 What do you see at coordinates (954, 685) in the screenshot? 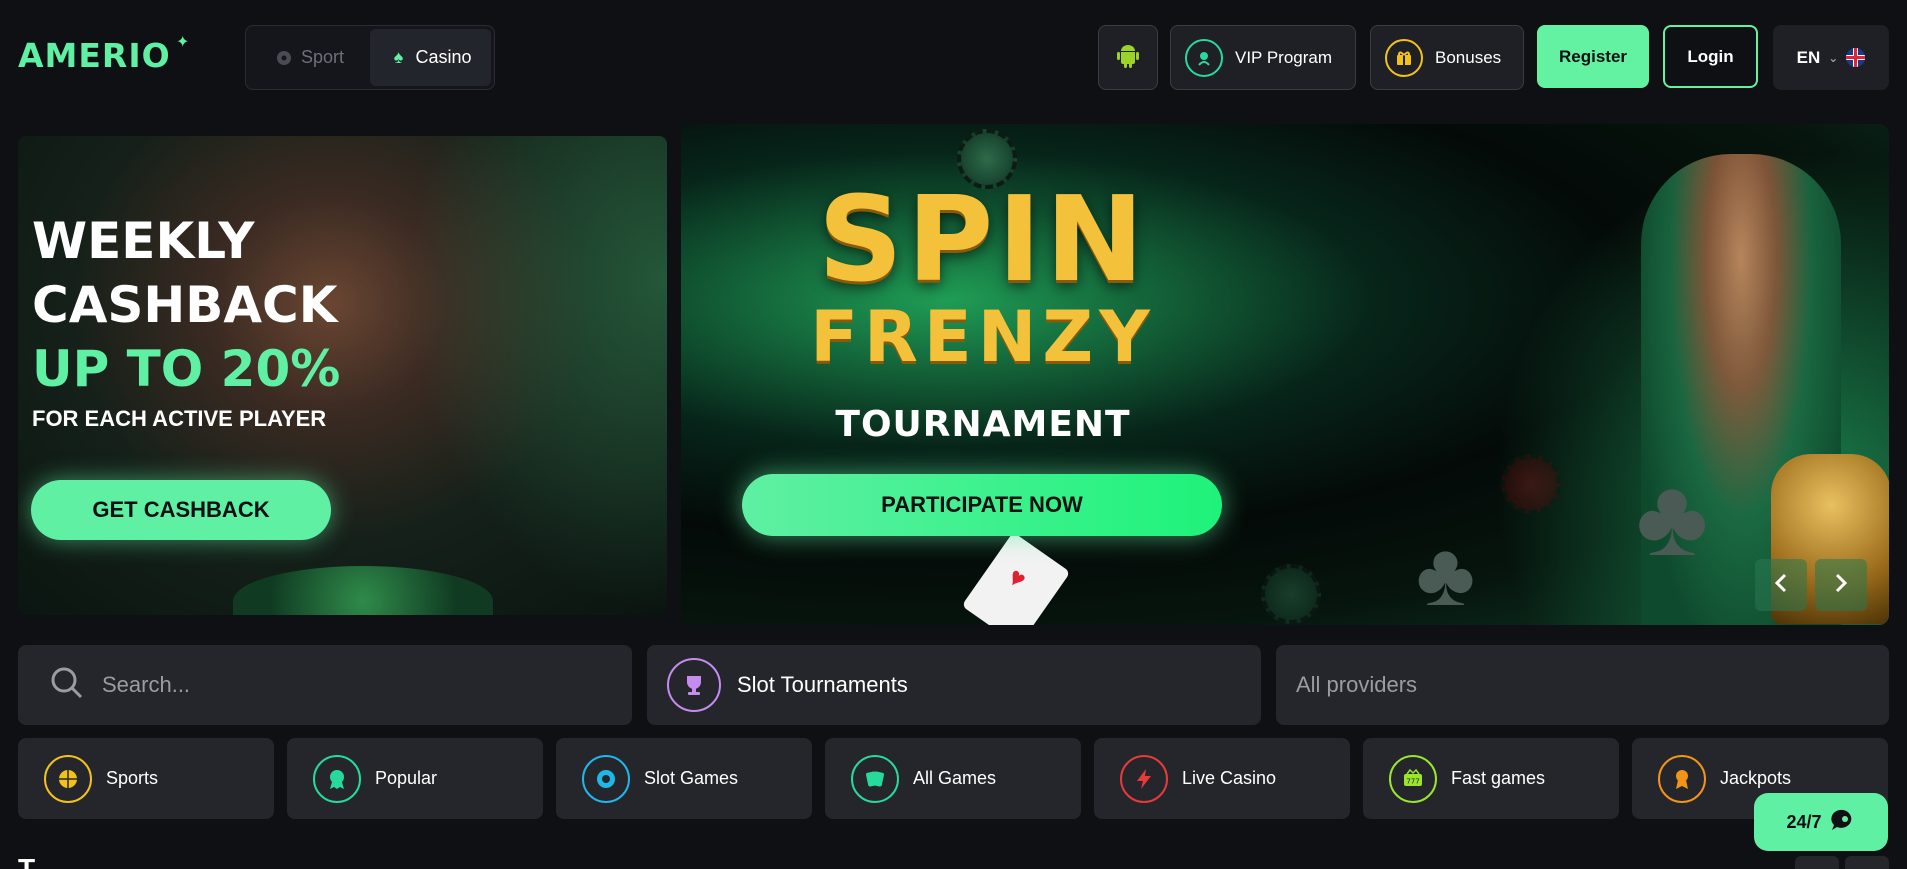
I see `slot-tournaments-select: Slot Tournaments` at bounding box center [954, 685].